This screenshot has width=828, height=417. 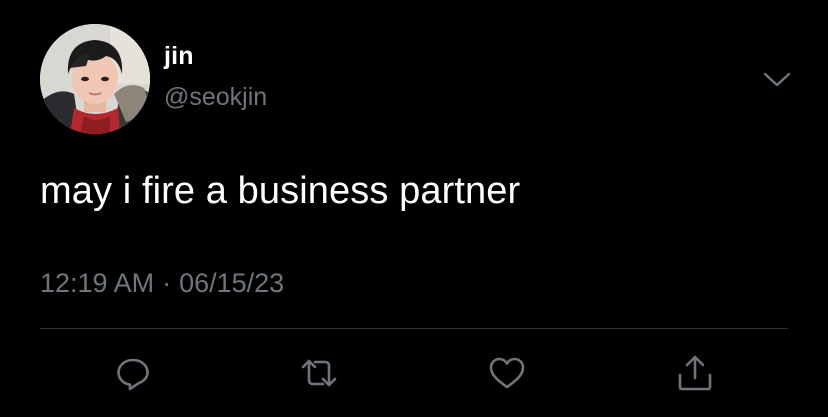 I want to click on divider, so click(x=414, y=328).